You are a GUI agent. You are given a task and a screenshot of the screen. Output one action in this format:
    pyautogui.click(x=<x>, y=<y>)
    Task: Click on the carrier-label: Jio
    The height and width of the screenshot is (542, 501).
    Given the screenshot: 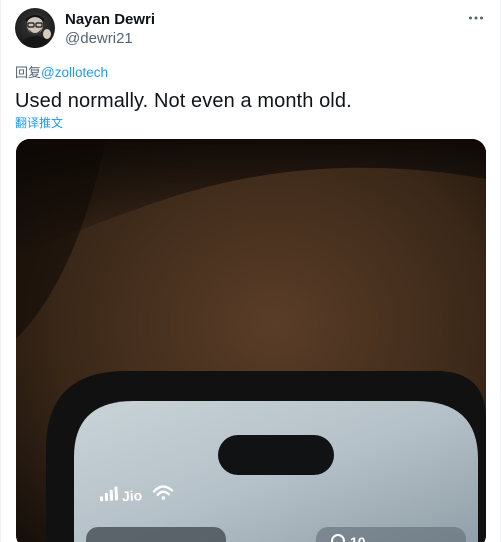 What is the action you would take?
    pyautogui.click(x=132, y=495)
    